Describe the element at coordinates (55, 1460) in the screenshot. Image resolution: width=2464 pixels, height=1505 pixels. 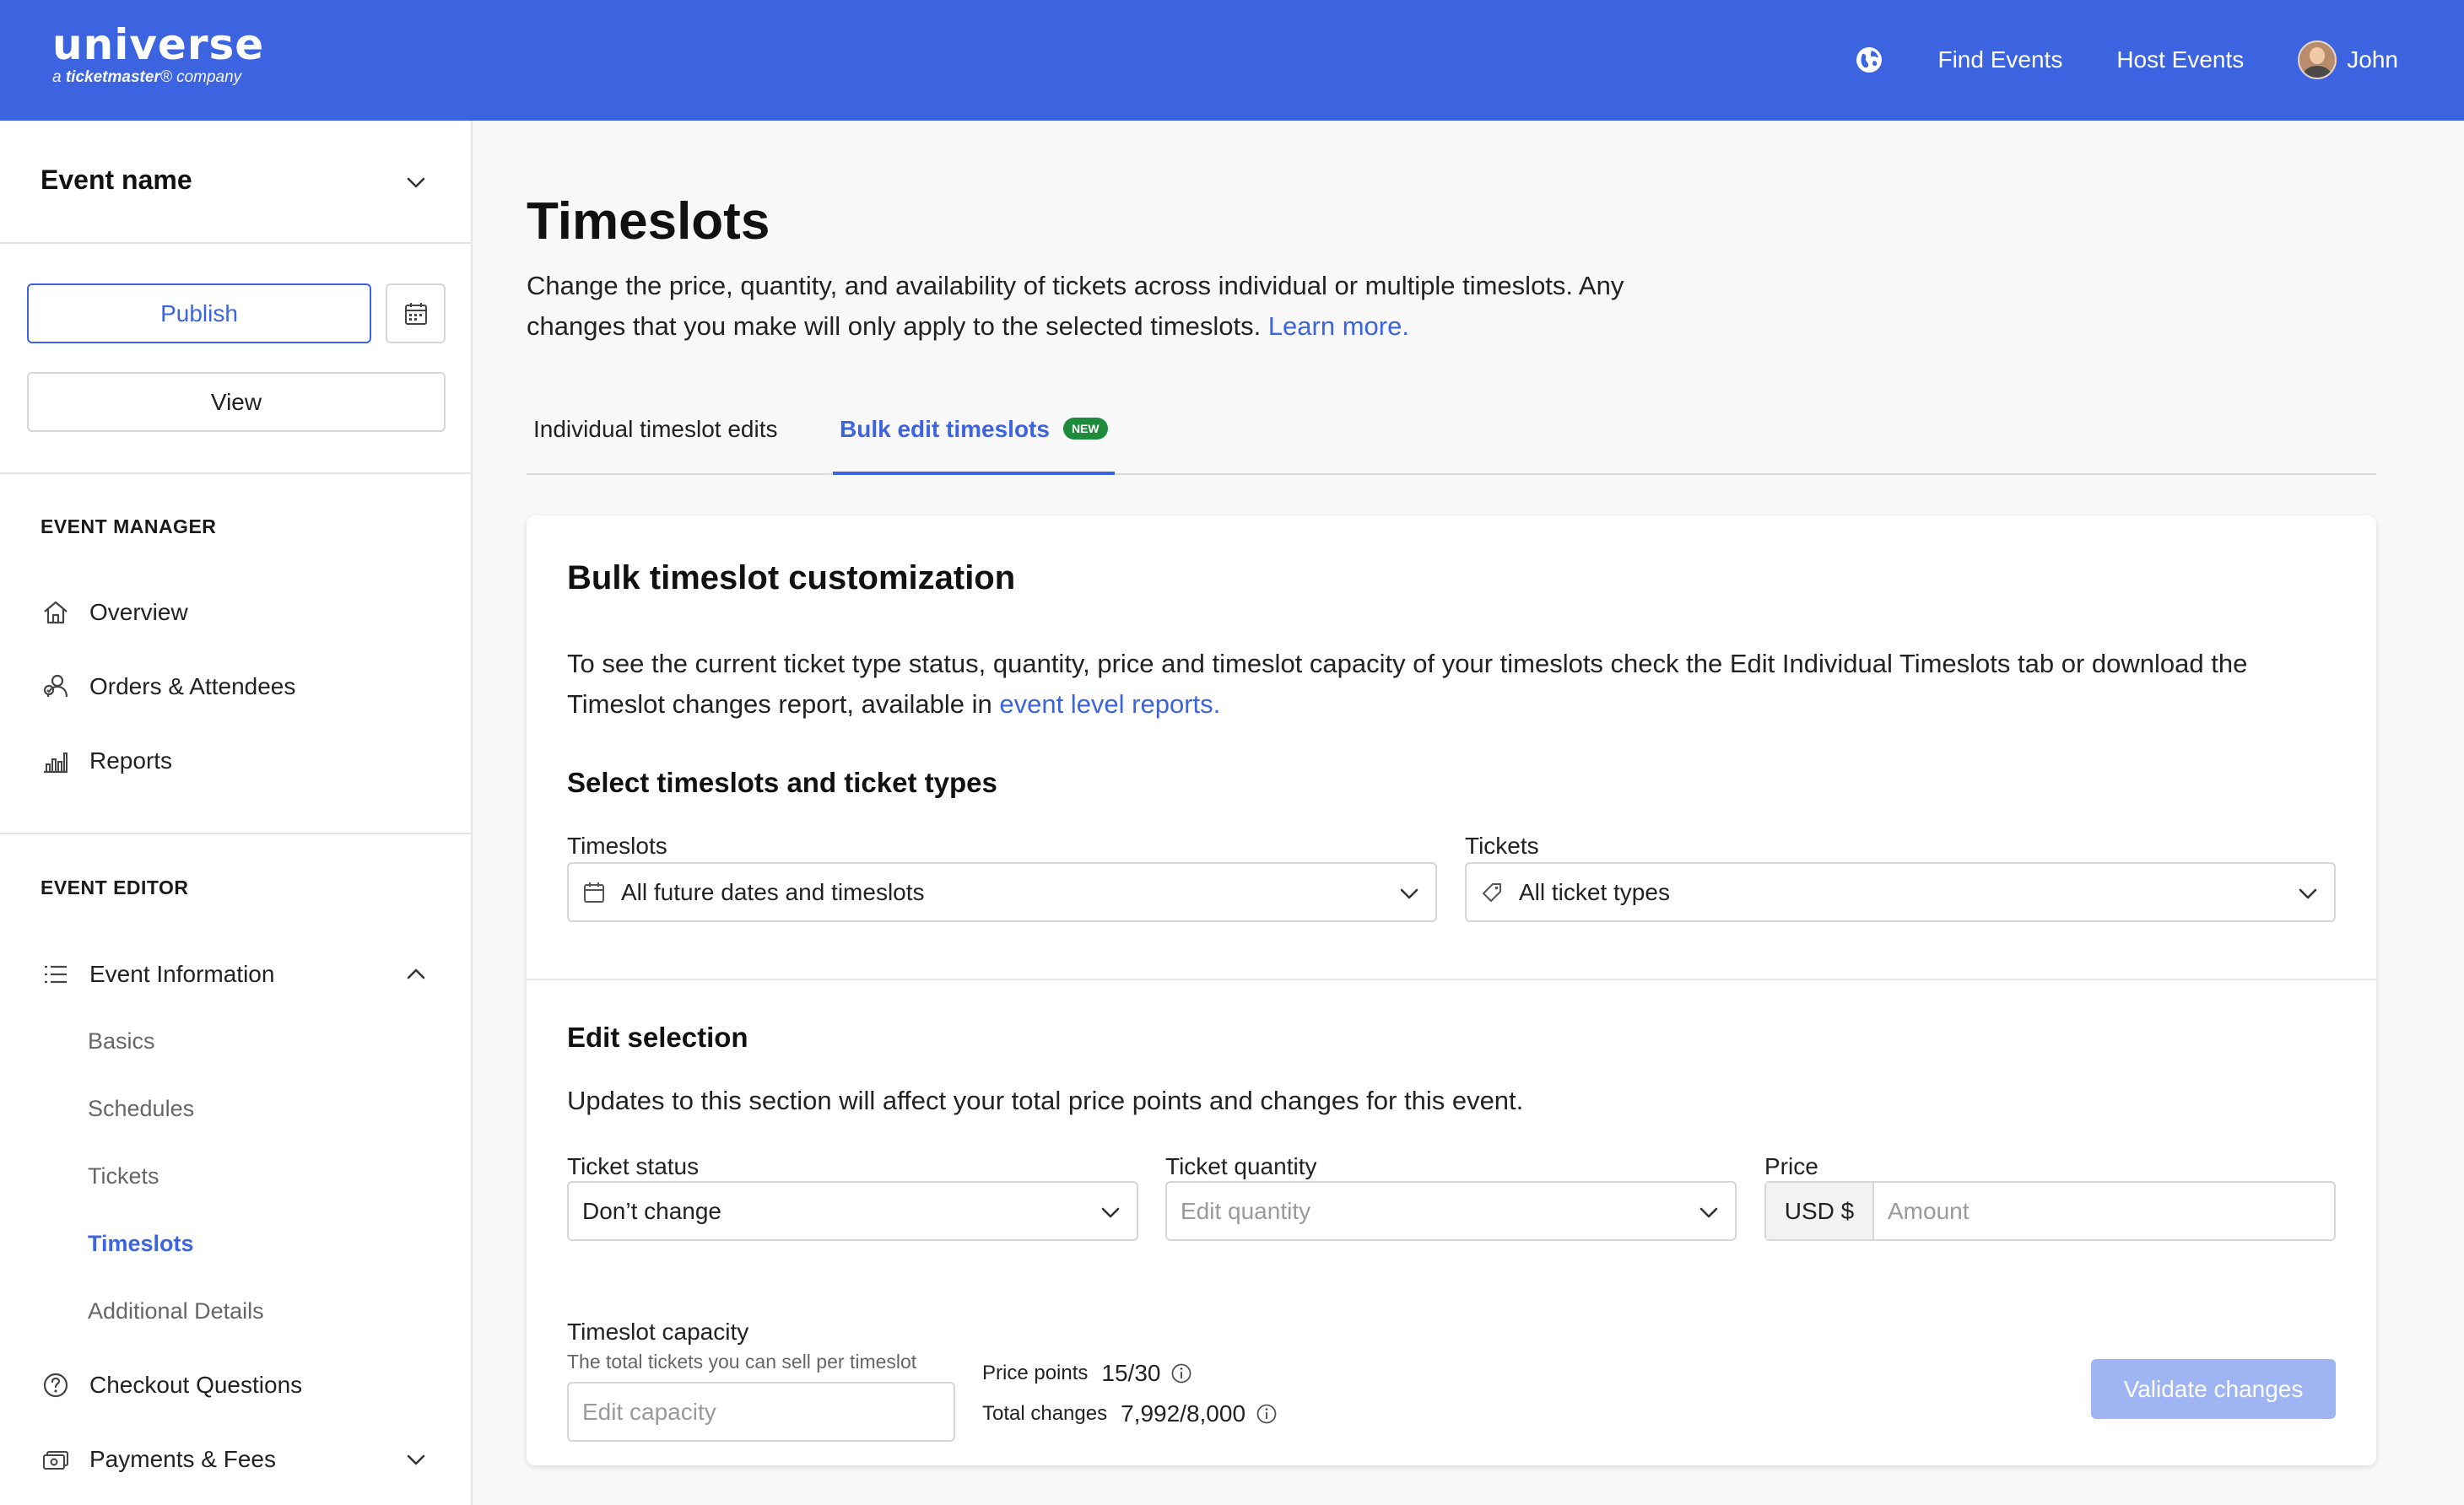
I see `payments-icon` at that location.